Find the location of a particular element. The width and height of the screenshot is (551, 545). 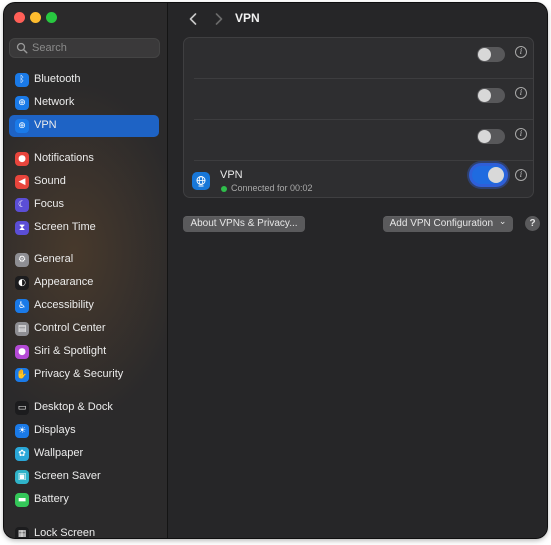

sidebar-item-siri-spotlight: ● Siri & Spotlight is located at coordinates (84, 352).